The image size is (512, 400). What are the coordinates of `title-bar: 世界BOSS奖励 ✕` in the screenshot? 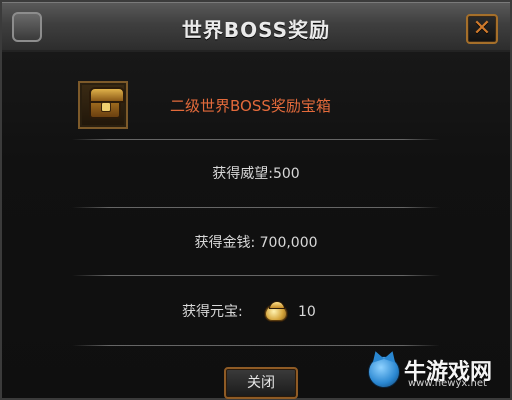 It's located at (256, 27).